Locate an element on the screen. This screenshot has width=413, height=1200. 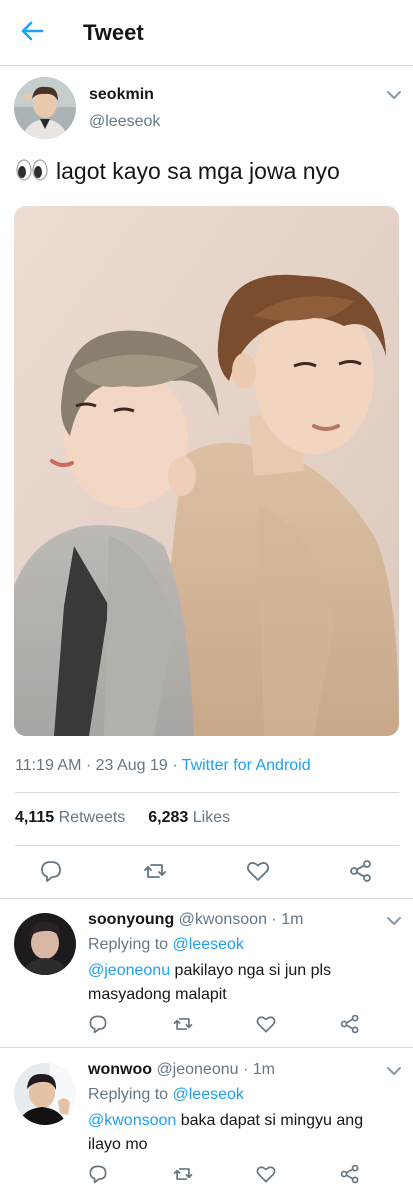
likes-stat: 6,283 Likes is located at coordinates (189, 817).